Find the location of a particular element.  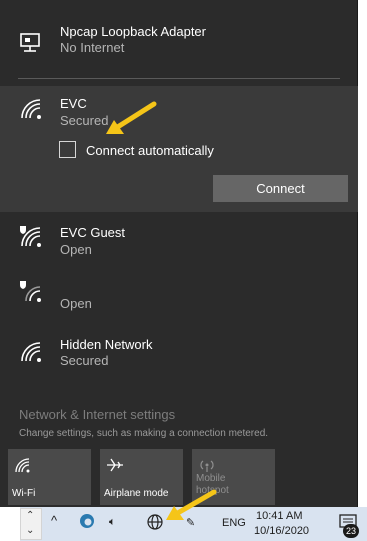

wifi-toggle: Wi-Fi is located at coordinates (49, 477).